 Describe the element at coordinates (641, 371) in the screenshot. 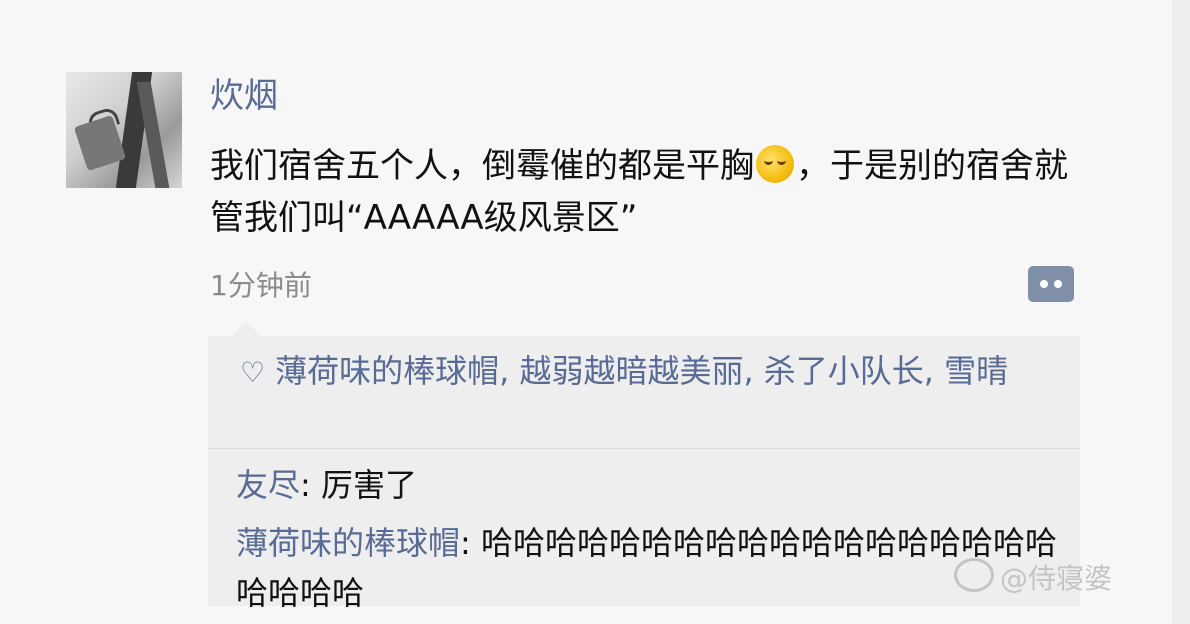

I see `likes-names: 薄荷味的棒球帽, 越弱越暗越美丽, 杀了小队长, 雪晴` at that location.